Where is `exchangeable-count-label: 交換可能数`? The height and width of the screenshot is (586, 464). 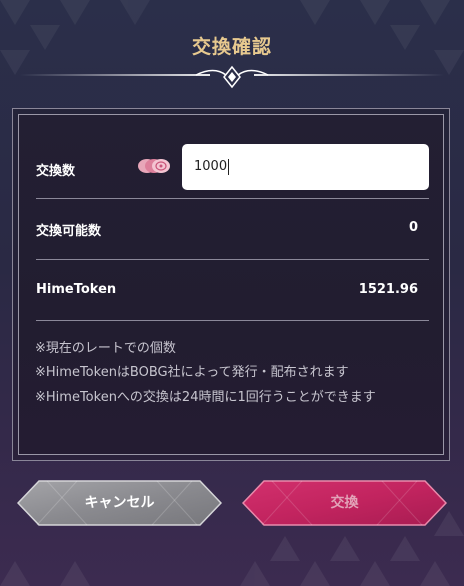
exchangeable-count-label: 交換可能数 is located at coordinates (69, 231).